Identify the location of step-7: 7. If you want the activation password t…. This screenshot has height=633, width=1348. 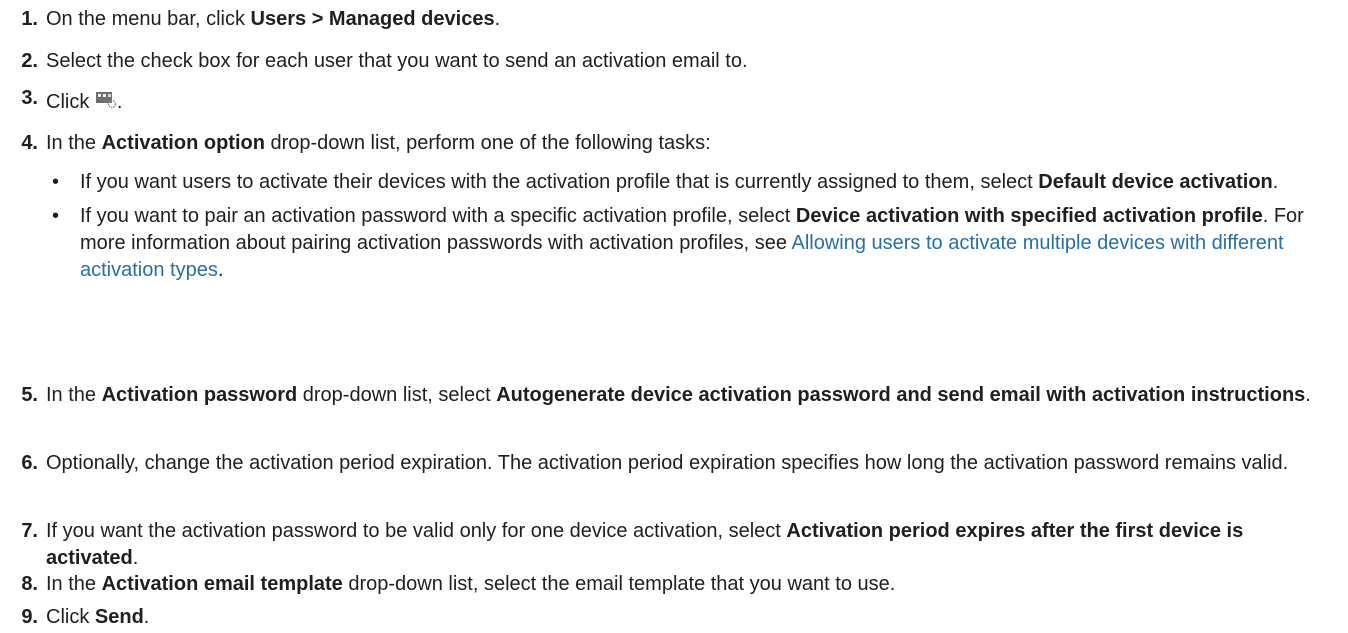
(660, 545).